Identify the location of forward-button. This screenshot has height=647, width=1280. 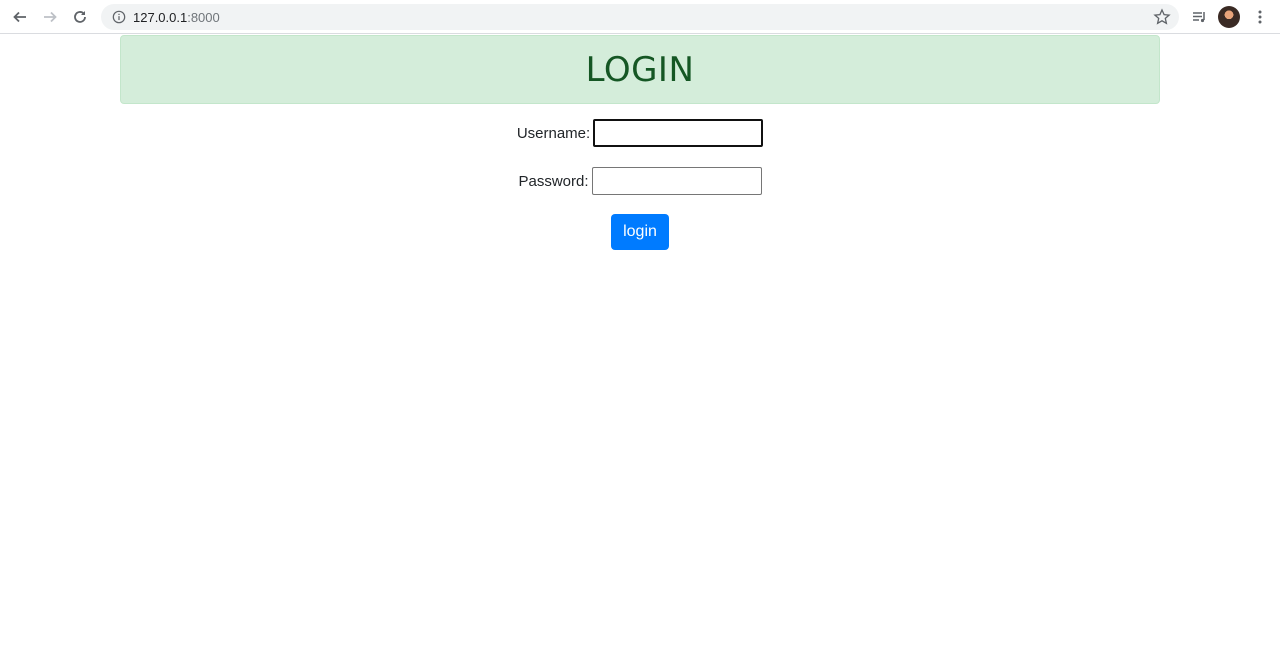
(50, 17).